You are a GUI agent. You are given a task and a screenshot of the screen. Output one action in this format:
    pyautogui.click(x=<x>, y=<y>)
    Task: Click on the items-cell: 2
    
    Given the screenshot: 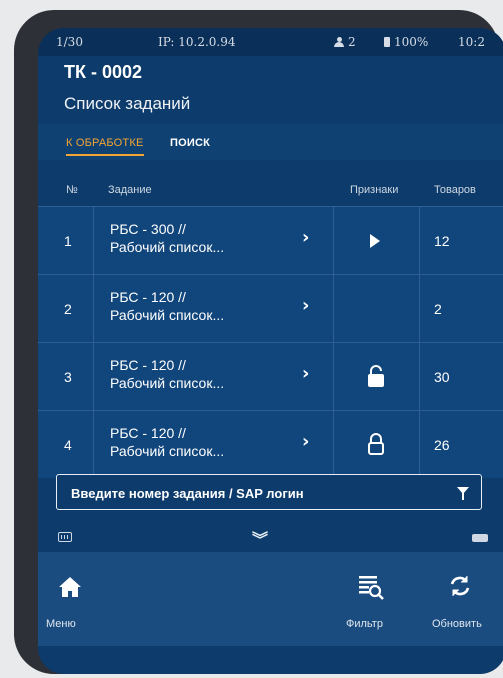 What is the action you would take?
    pyautogui.click(x=461, y=309)
    